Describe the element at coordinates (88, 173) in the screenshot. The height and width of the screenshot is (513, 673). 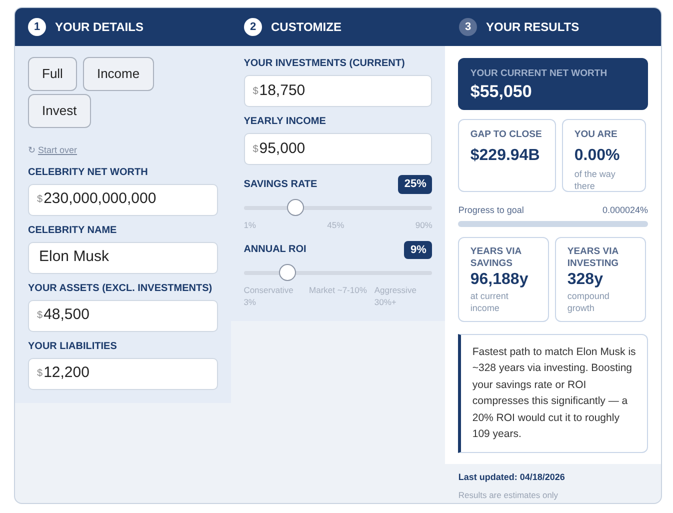
I see `field-label: CELEBRITY NET WORTH` at that location.